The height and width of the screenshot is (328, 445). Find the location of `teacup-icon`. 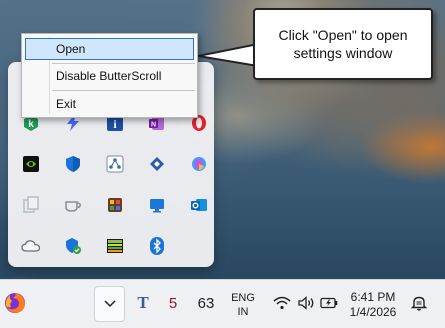

teacup-icon is located at coordinates (73, 205).